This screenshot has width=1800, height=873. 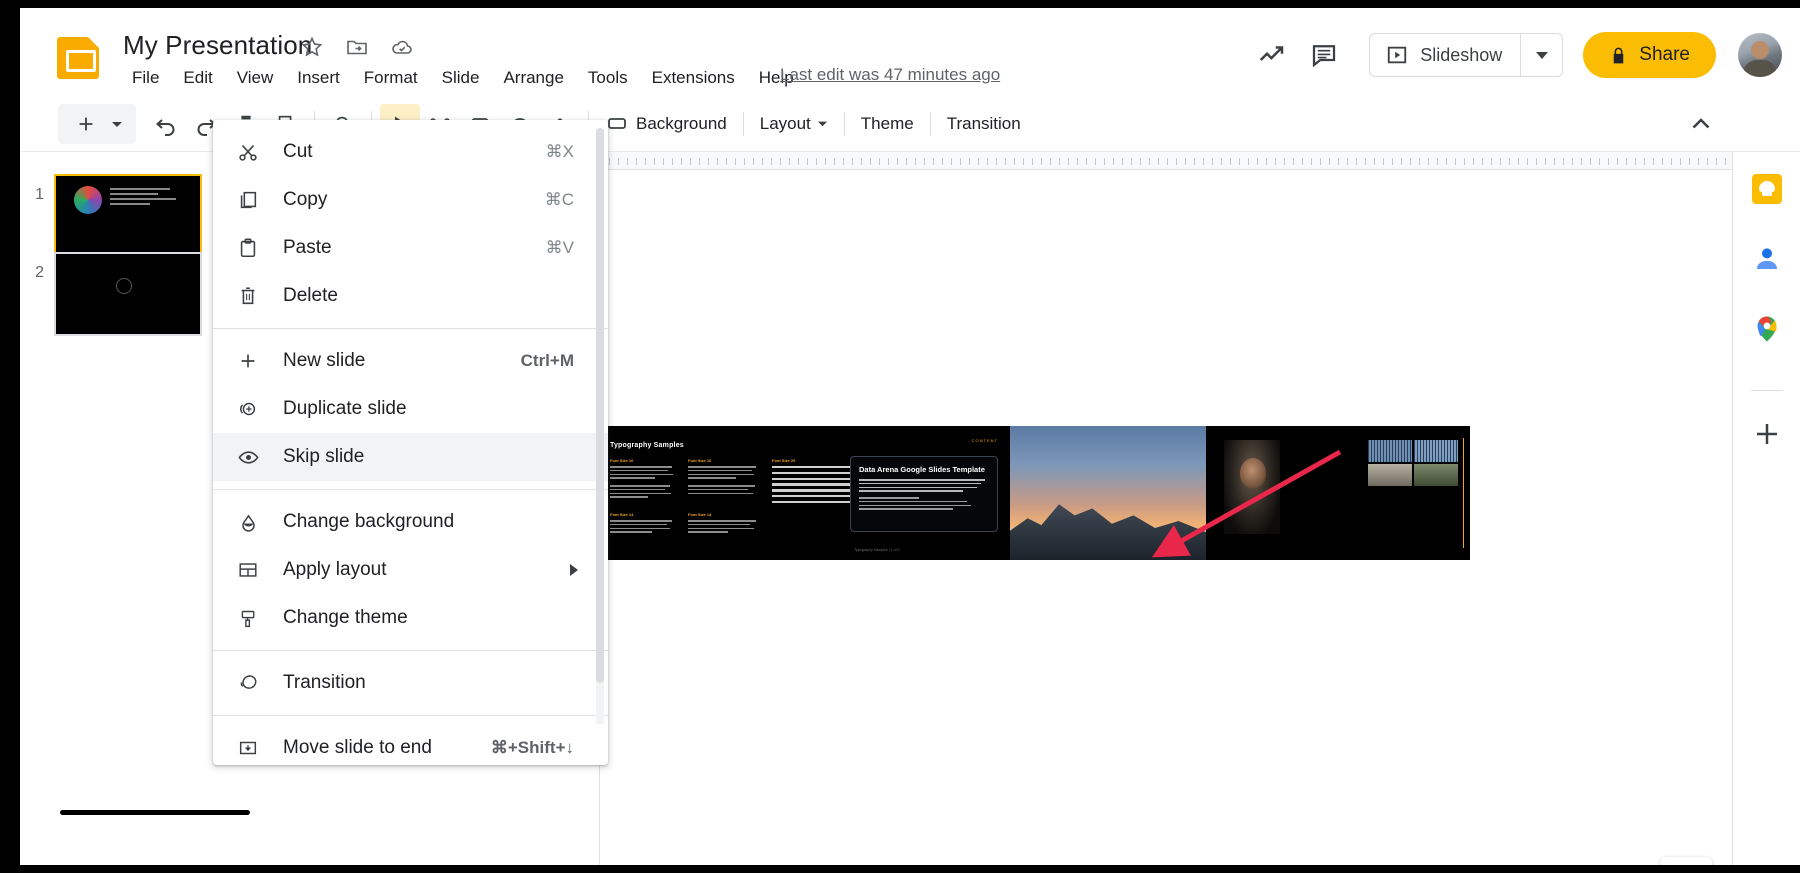 What do you see at coordinates (324, 682) in the screenshot?
I see `context-item-label: Transition` at bounding box center [324, 682].